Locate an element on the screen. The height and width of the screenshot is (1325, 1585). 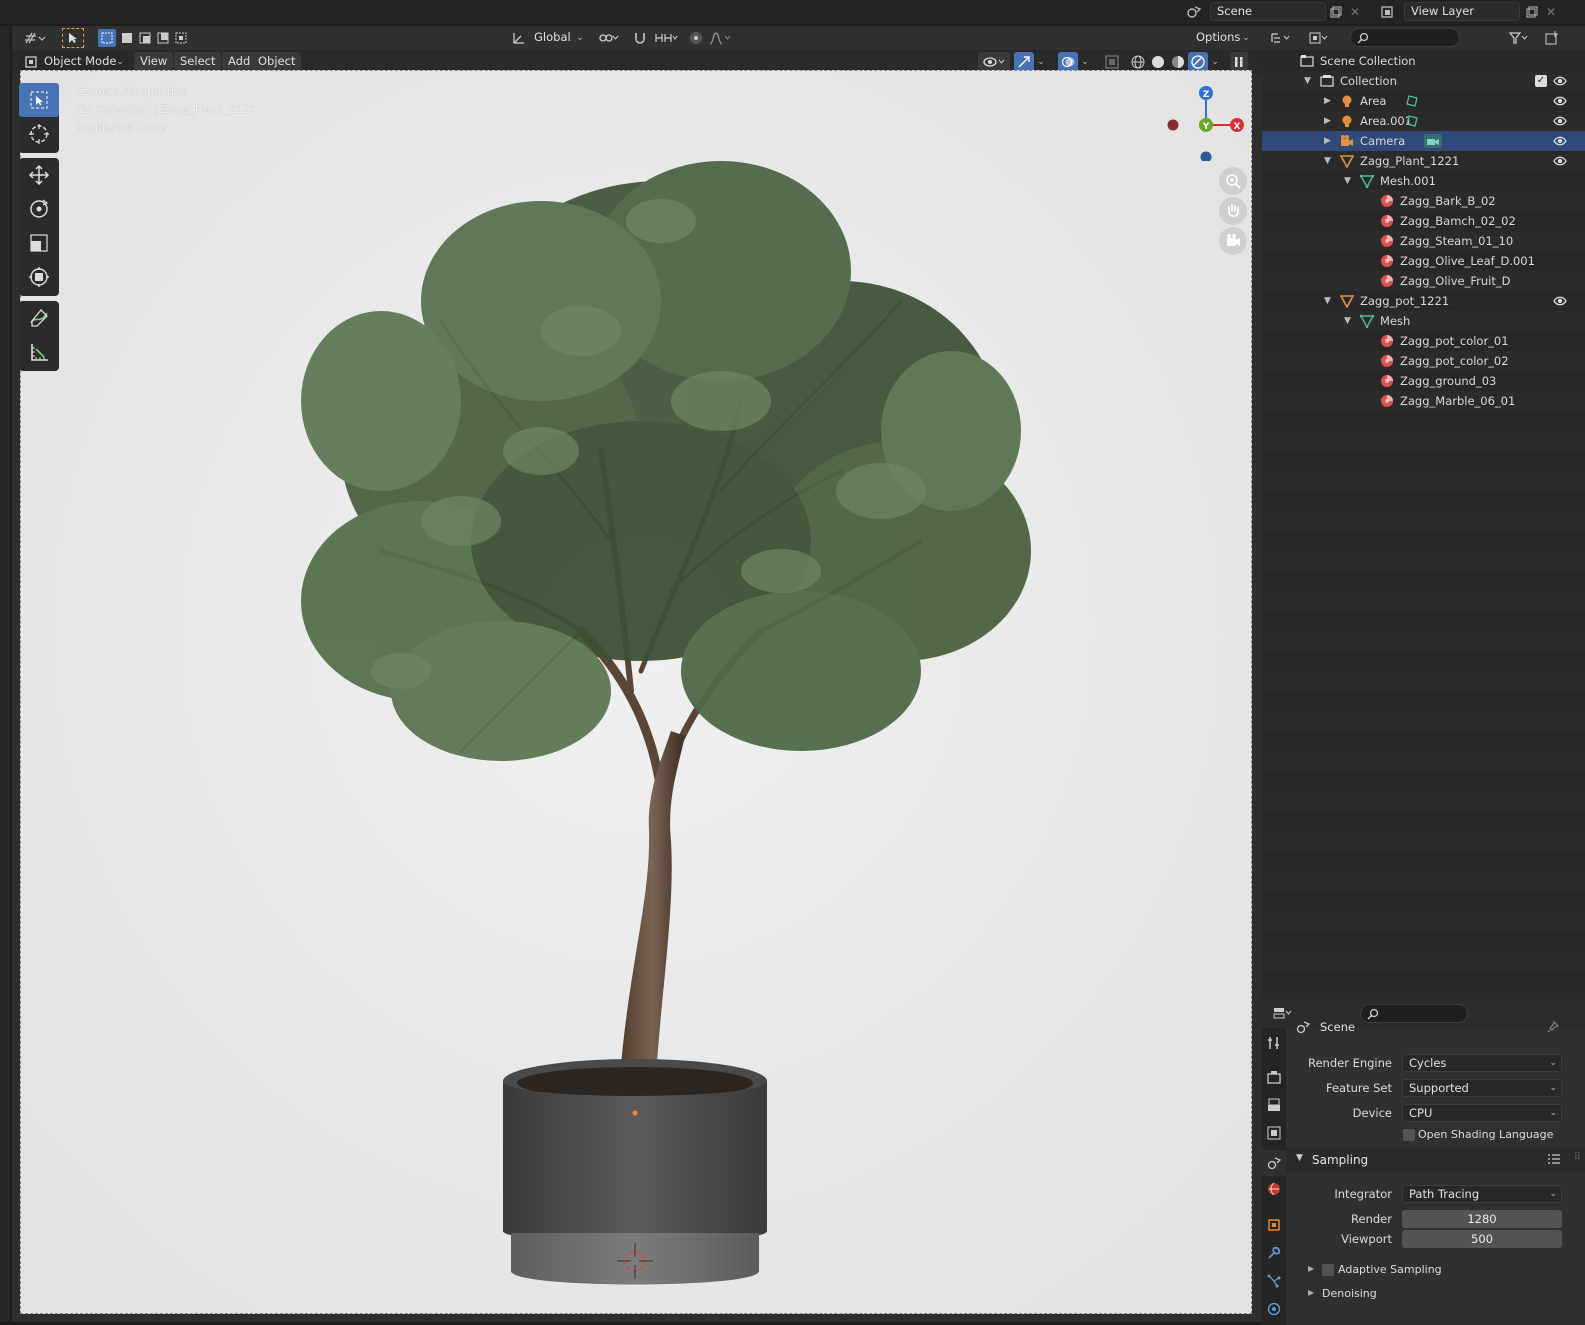
pause-render-icon is located at coordinates (1239, 62).